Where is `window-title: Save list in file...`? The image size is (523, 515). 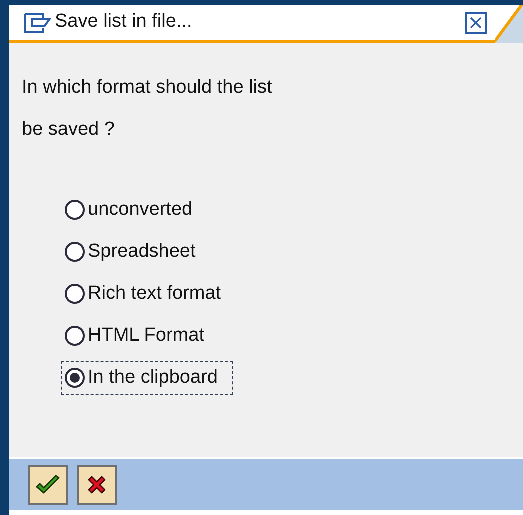
window-title: Save list in file... is located at coordinates (123, 22).